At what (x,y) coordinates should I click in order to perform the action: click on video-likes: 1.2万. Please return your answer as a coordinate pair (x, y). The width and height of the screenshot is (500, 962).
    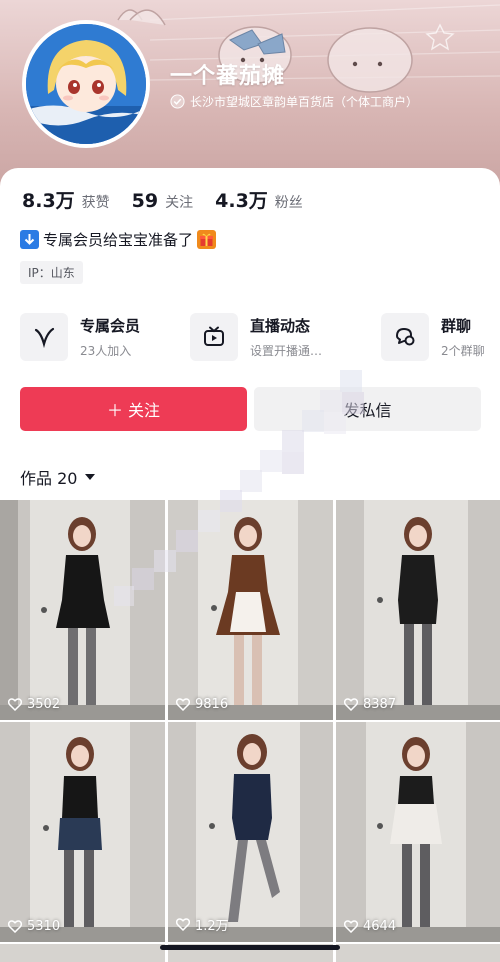
    Looking at the image, I should click on (202, 924).